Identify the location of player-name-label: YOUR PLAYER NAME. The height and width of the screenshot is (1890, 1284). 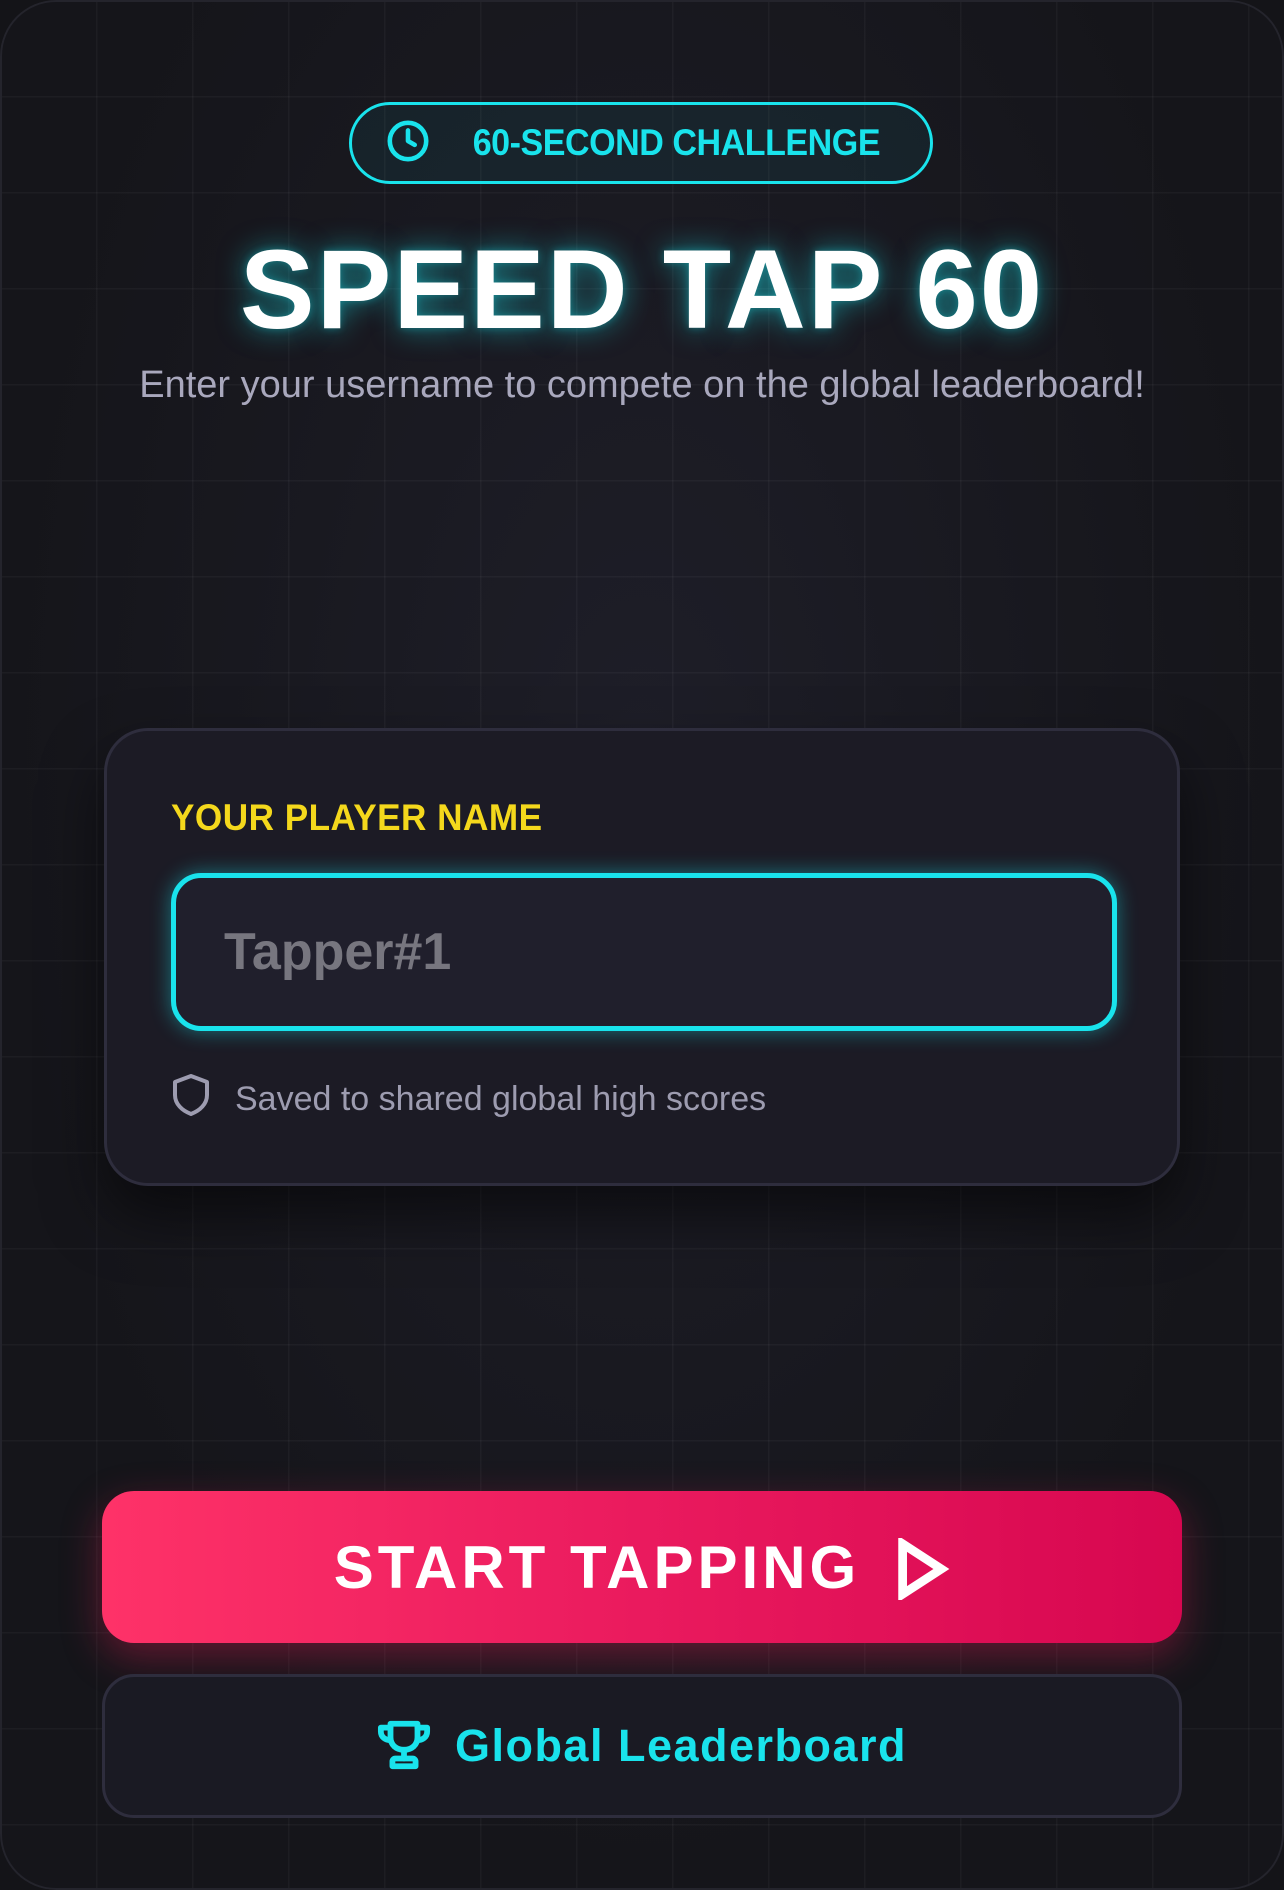
(357, 817).